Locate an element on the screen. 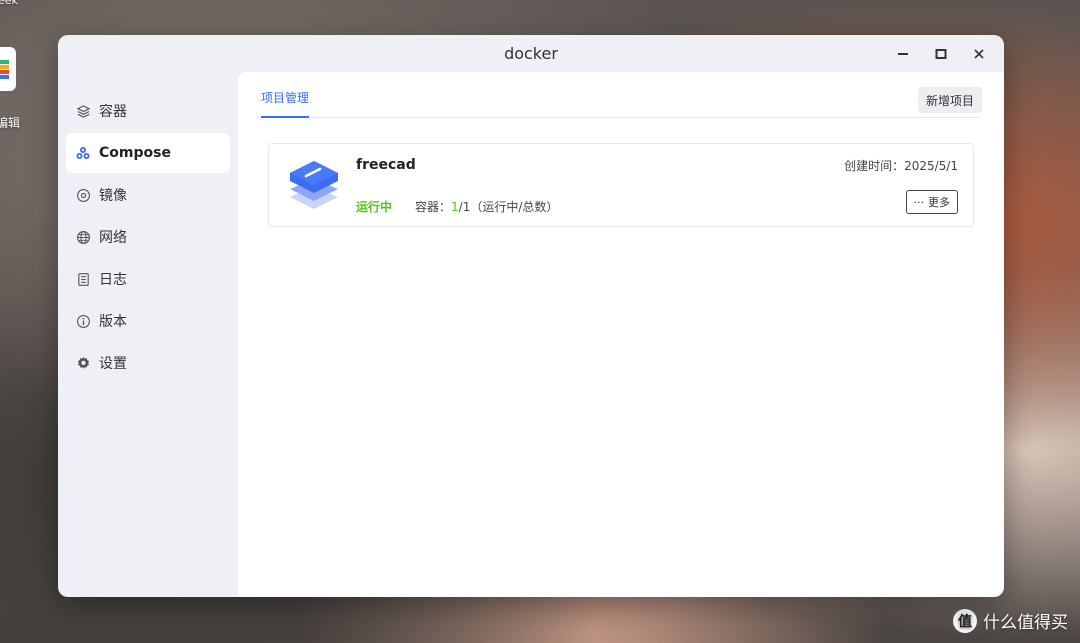 The width and height of the screenshot is (1080, 643). sidebar-item-compose: Compose is located at coordinates (148, 153).